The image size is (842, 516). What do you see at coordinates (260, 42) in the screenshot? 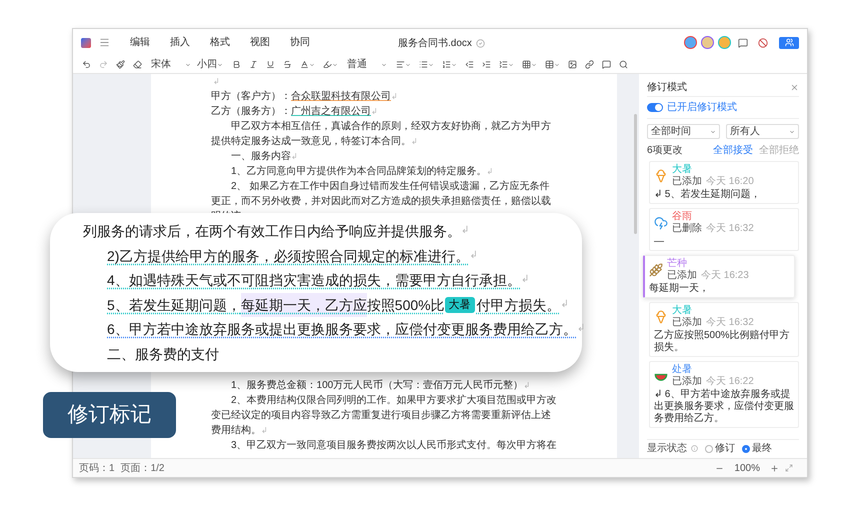
I see `menu-item: 视图` at bounding box center [260, 42].